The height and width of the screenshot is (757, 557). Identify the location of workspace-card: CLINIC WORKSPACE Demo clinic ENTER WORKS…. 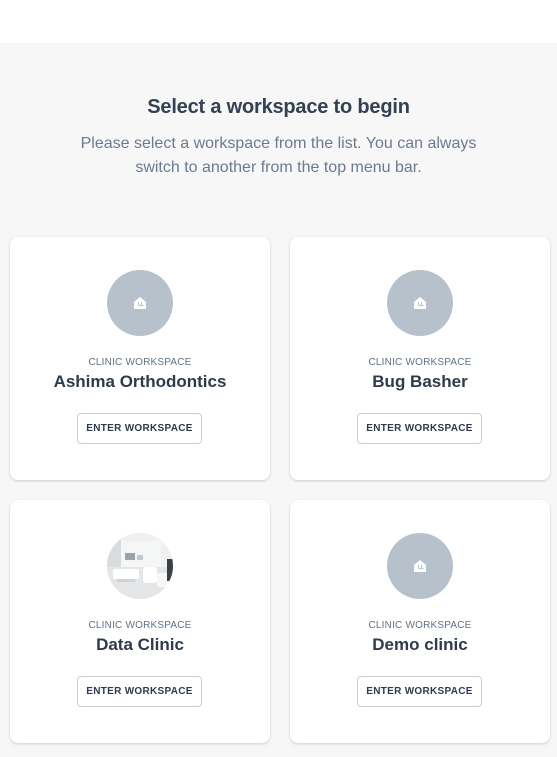
(420, 621).